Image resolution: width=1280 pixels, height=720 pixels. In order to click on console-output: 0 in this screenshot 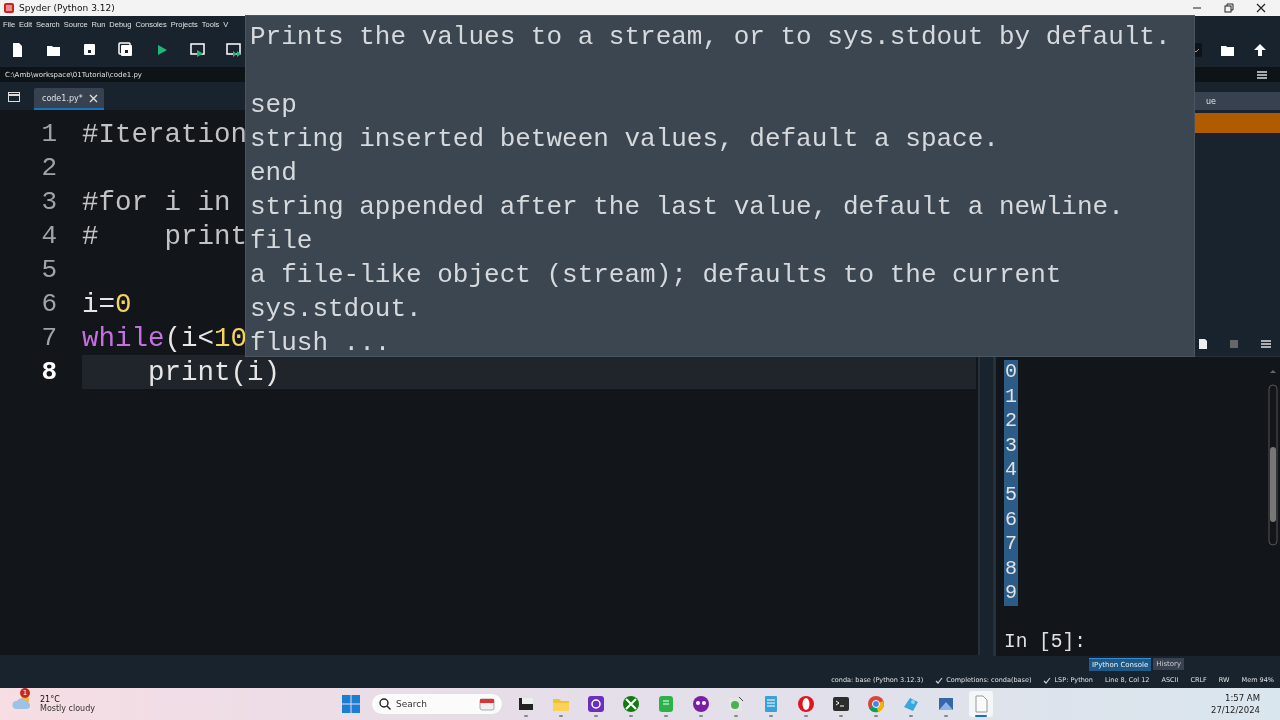, I will do `click(1012, 372)`.